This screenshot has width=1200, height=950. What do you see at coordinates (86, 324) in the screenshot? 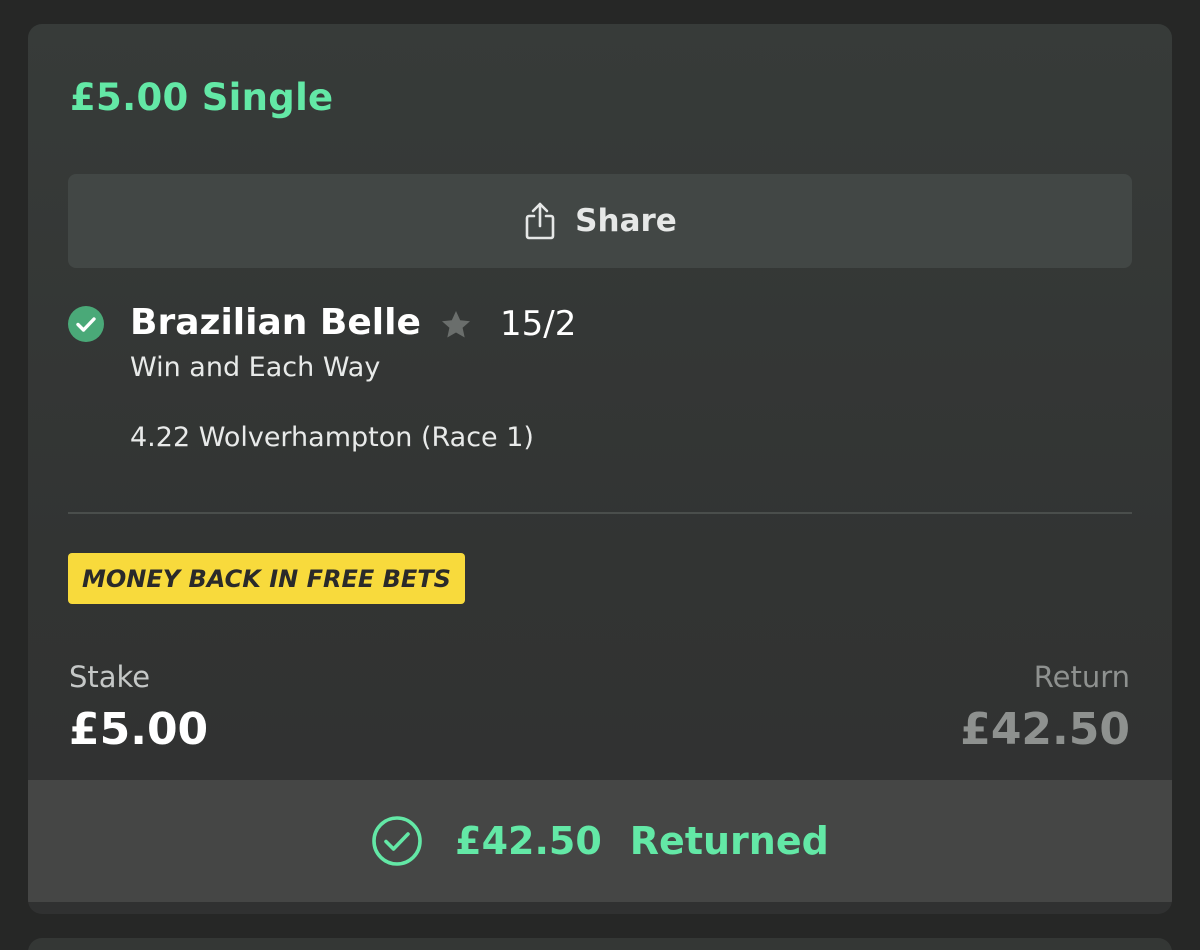
I see `check-circle-icon` at bounding box center [86, 324].